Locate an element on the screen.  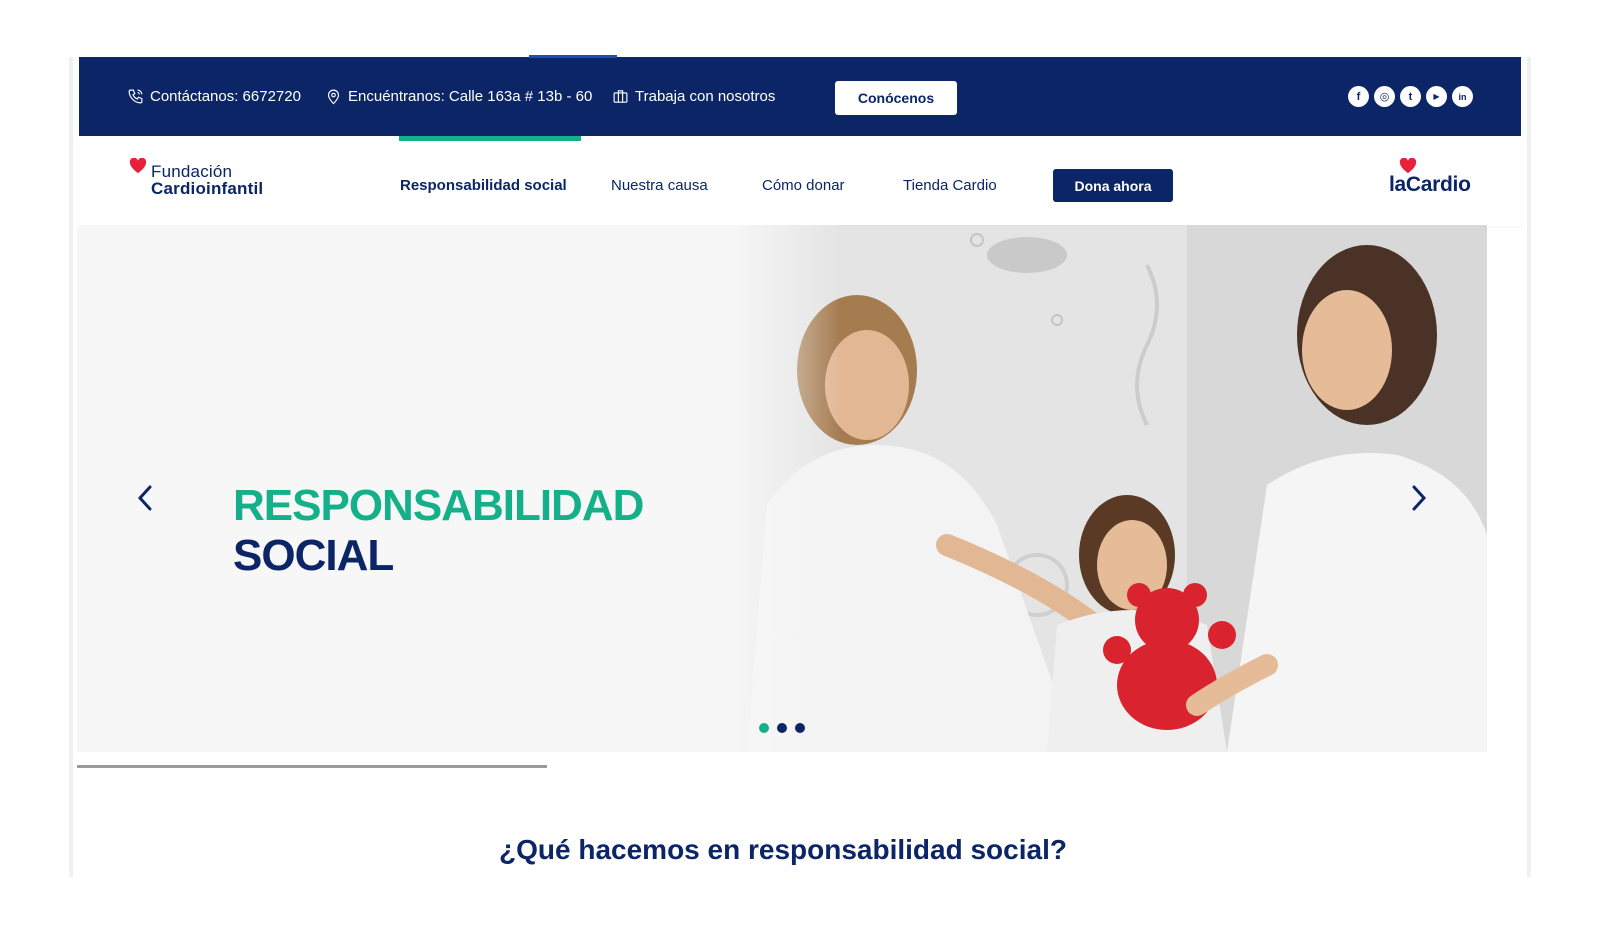
slide-dots is located at coordinates (782, 728).